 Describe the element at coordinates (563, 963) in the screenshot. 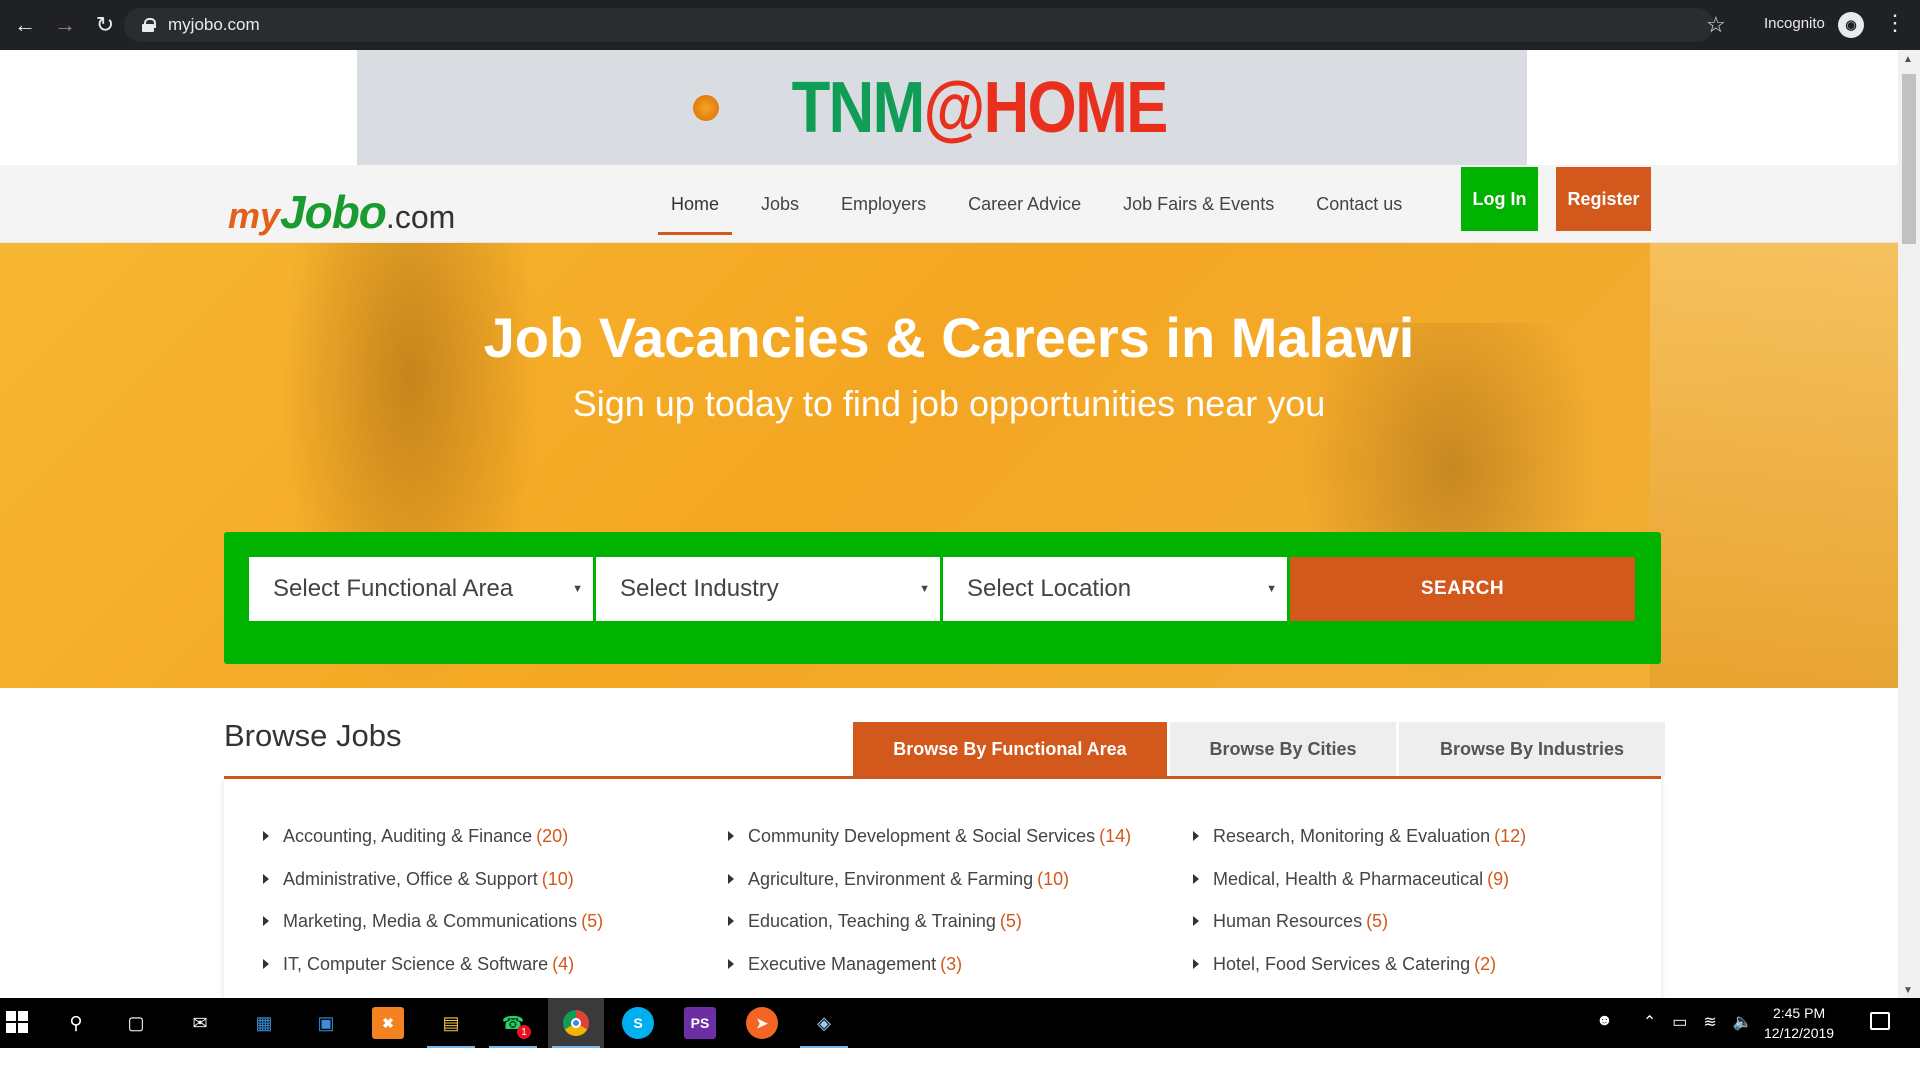

I see `category-count: (4)` at that location.